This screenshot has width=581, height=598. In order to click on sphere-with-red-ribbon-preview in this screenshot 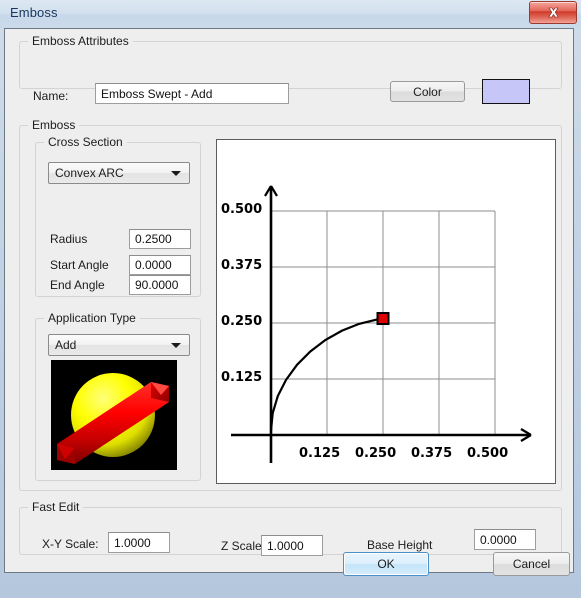, I will do `click(114, 415)`.